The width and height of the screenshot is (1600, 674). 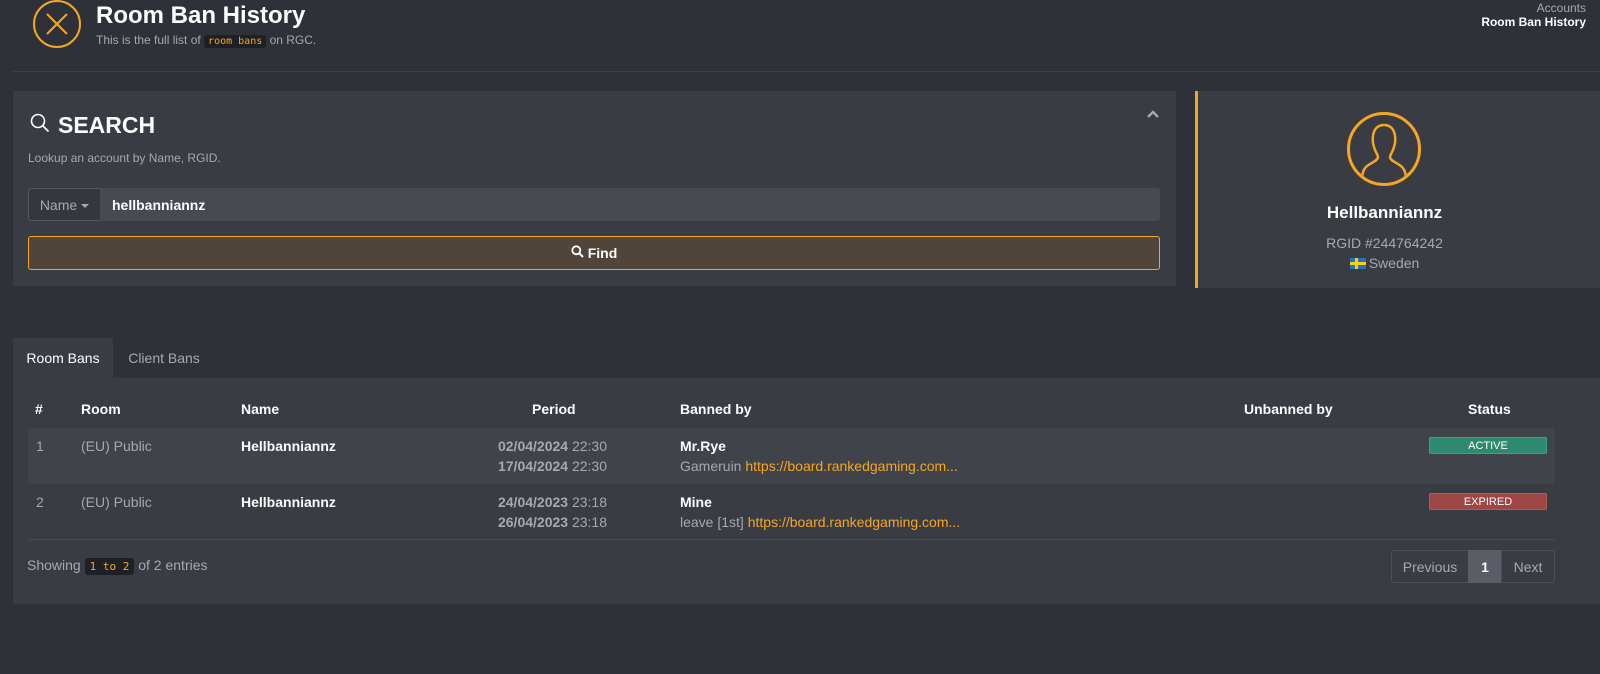 What do you see at coordinates (1394, 263) in the screenshot?
I see `country-label: Sweden` at bounding box center [1394, 263].